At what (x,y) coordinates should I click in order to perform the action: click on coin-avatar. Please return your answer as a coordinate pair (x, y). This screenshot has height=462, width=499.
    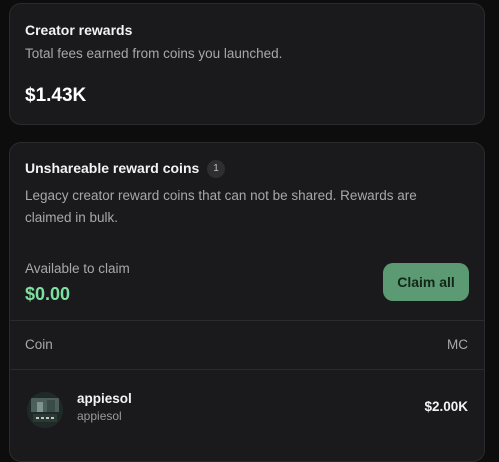
    Looking at the image, I should click on (45, 410).